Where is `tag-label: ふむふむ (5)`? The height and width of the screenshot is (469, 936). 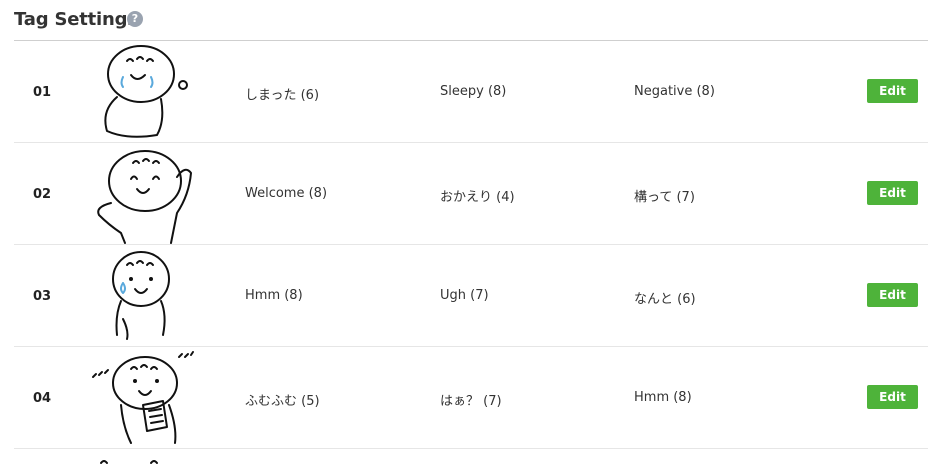
tag-label: ふむふむ (5) is located at coordinates (282, 401).